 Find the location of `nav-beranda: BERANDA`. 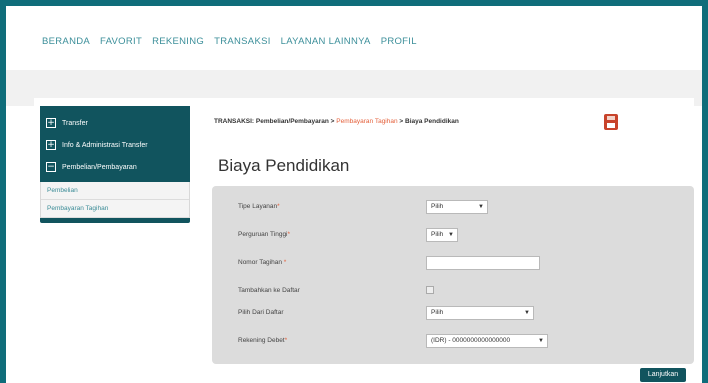

nav-beranda: BERANDA is located at coordinates (66, 41).